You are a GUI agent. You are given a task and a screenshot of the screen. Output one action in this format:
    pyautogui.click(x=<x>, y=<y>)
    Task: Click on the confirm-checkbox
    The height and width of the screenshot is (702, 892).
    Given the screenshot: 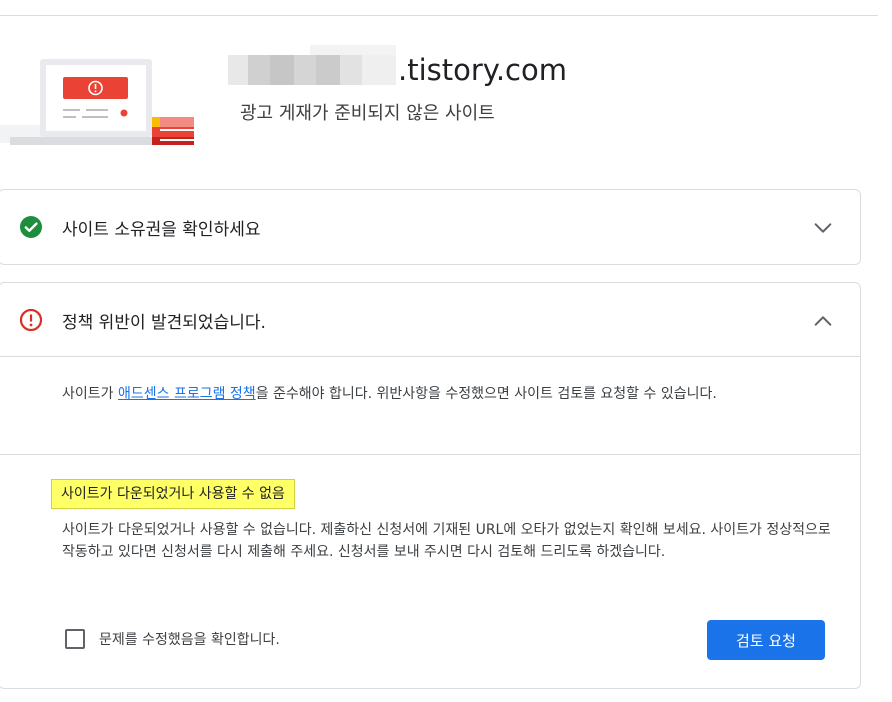 What is the action you would take?
    pyautogui.click(x=75, y=639)
    